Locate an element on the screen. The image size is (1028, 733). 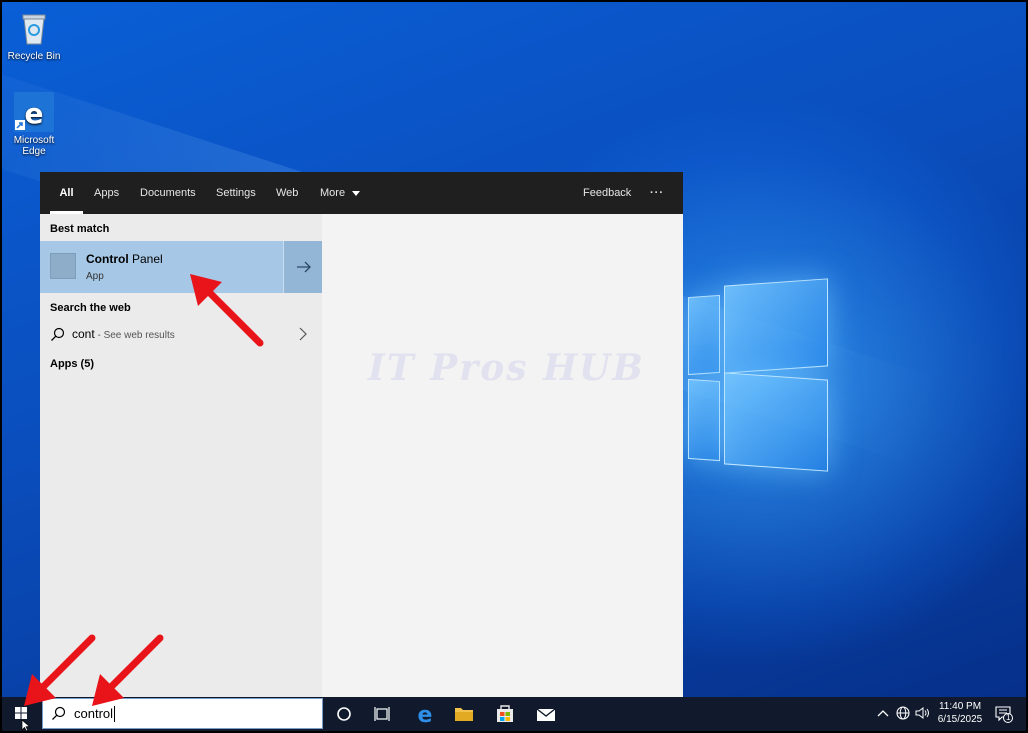
folder-icon is located at coordinates (464, 714).